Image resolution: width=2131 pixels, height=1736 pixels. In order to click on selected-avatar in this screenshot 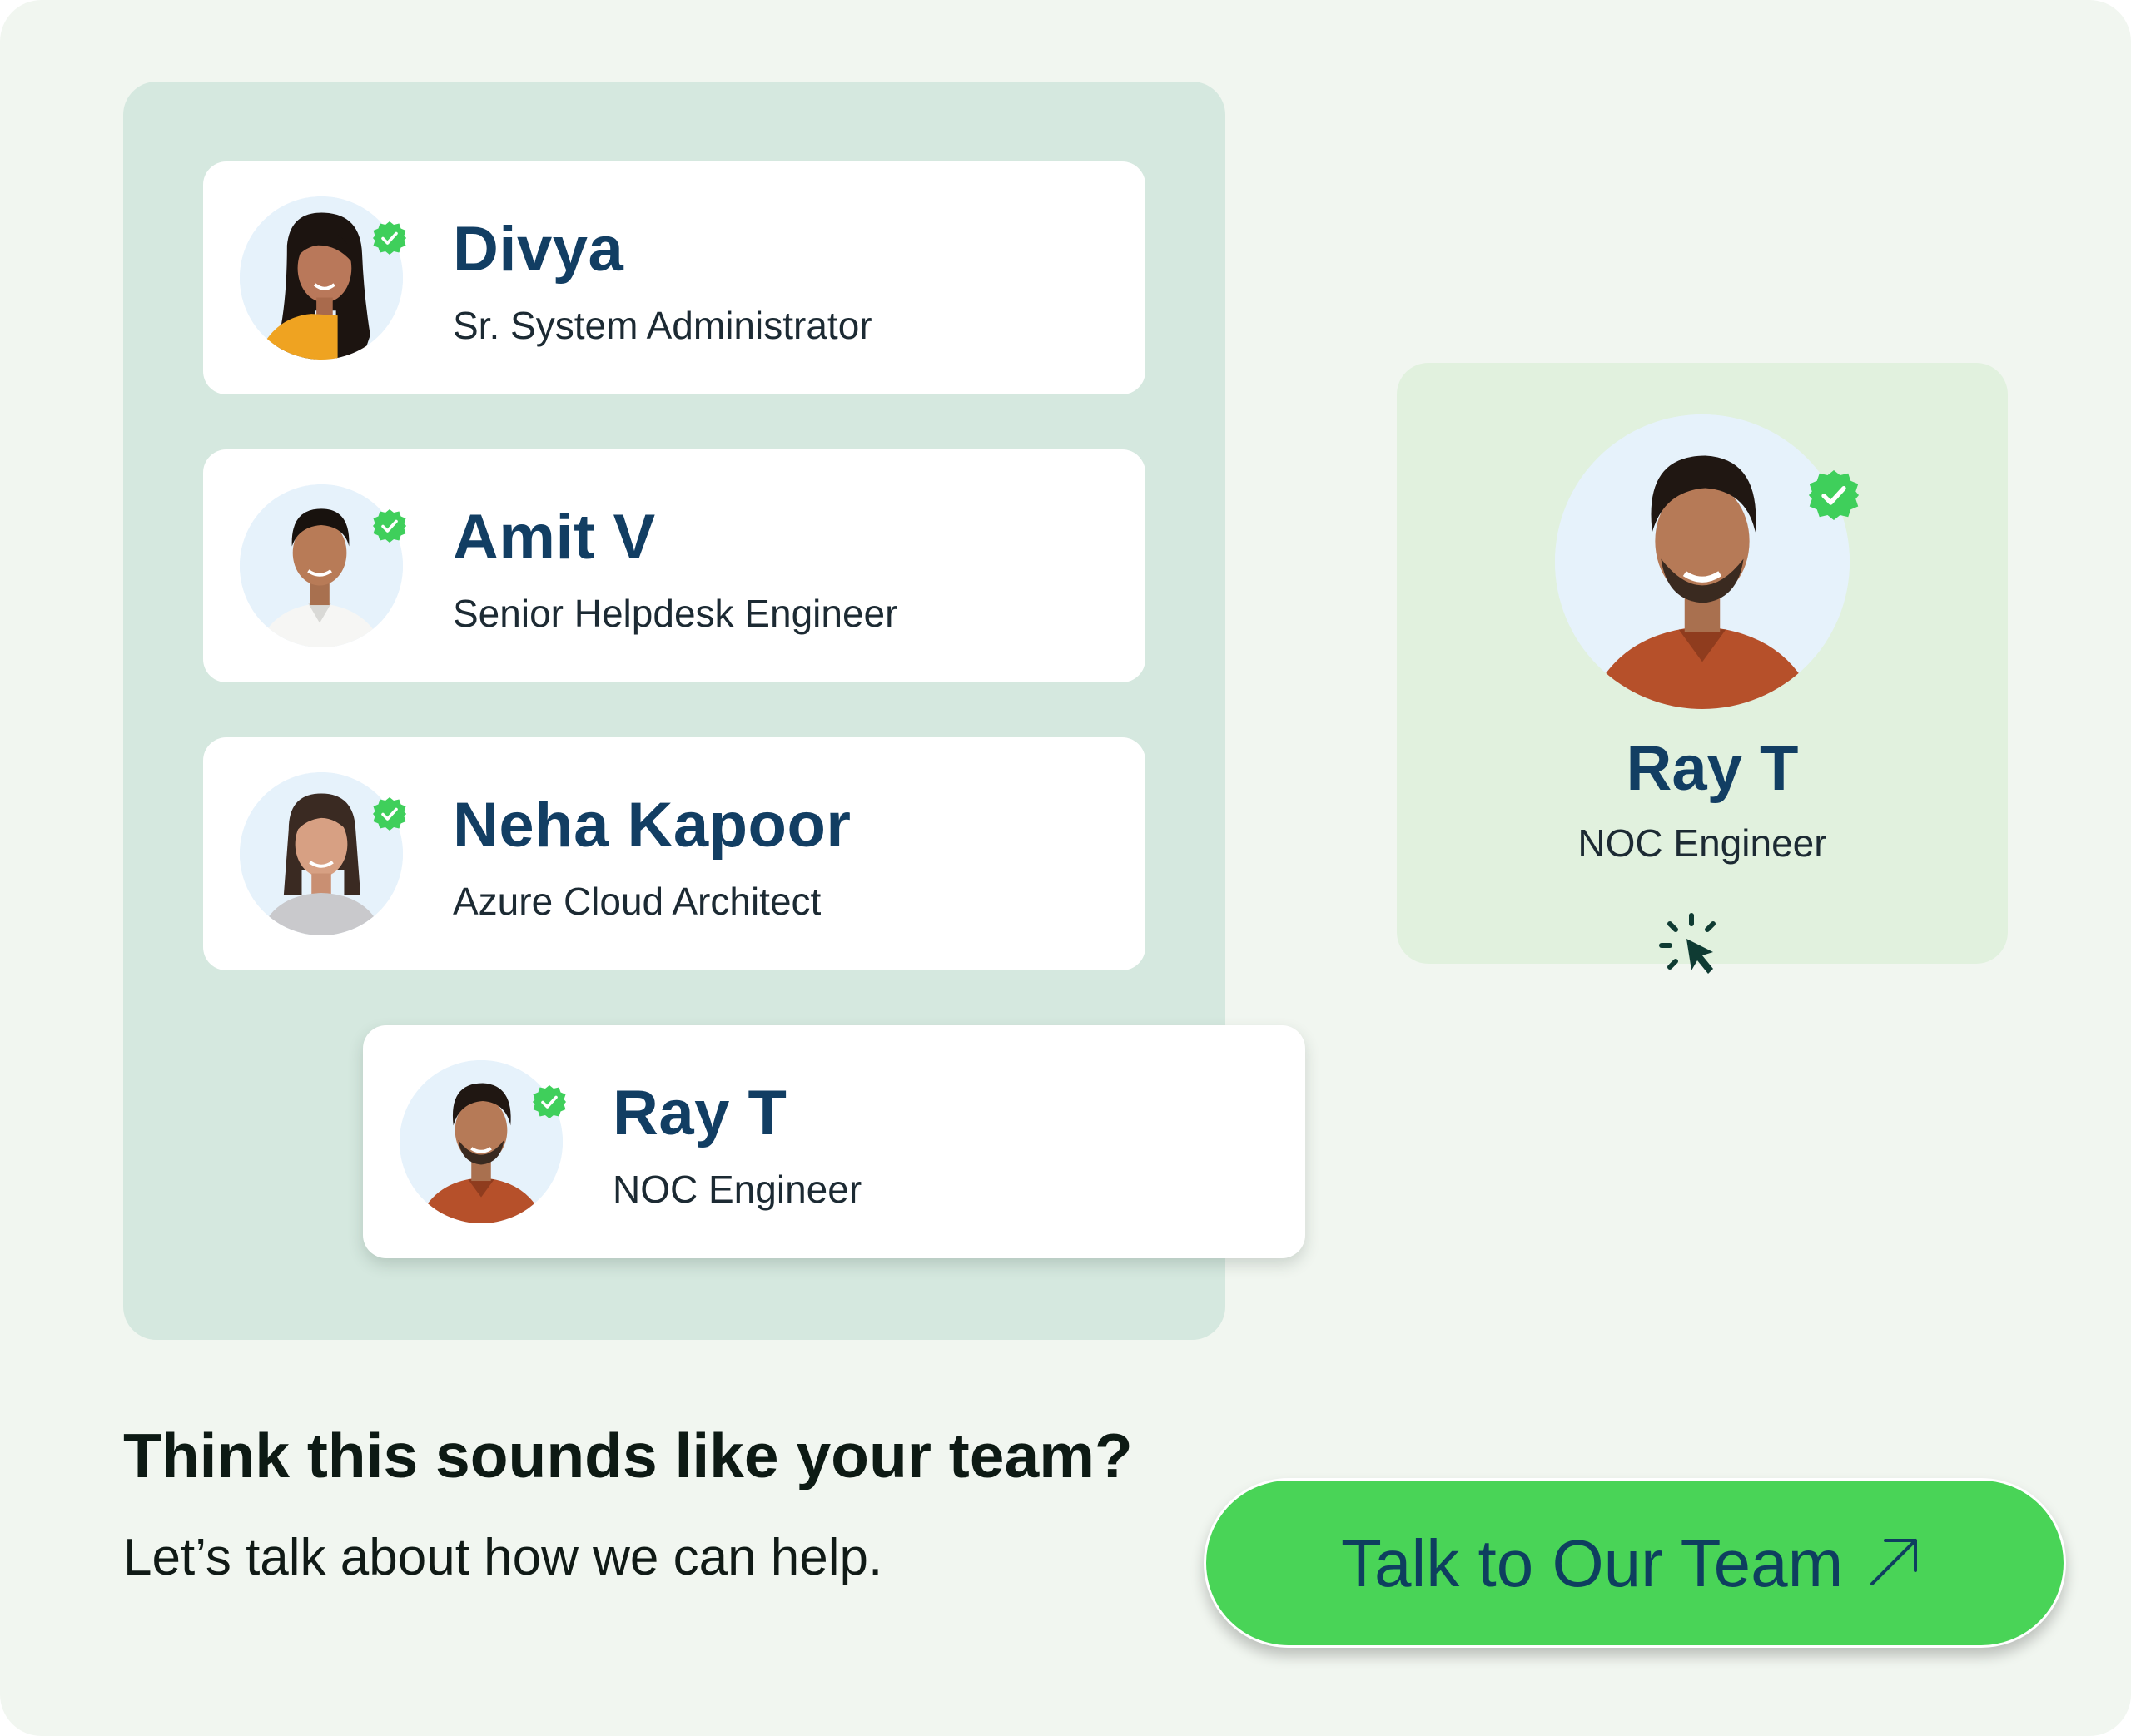, I will do `click(1702, 561)`.